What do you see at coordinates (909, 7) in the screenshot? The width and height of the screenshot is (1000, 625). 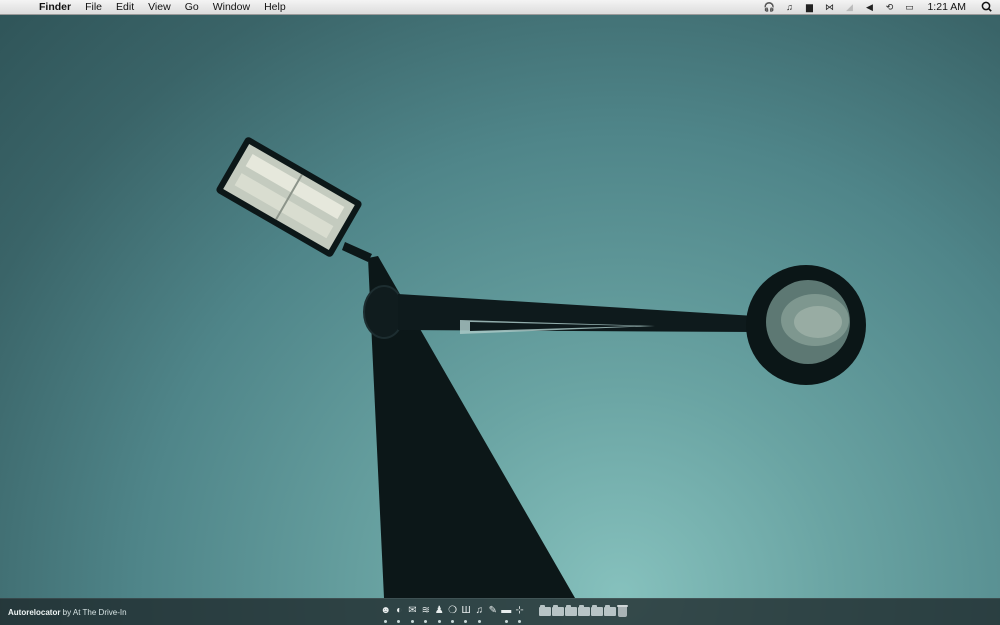 I see `battery-icon: ▭` at bounding box center [909, 7].